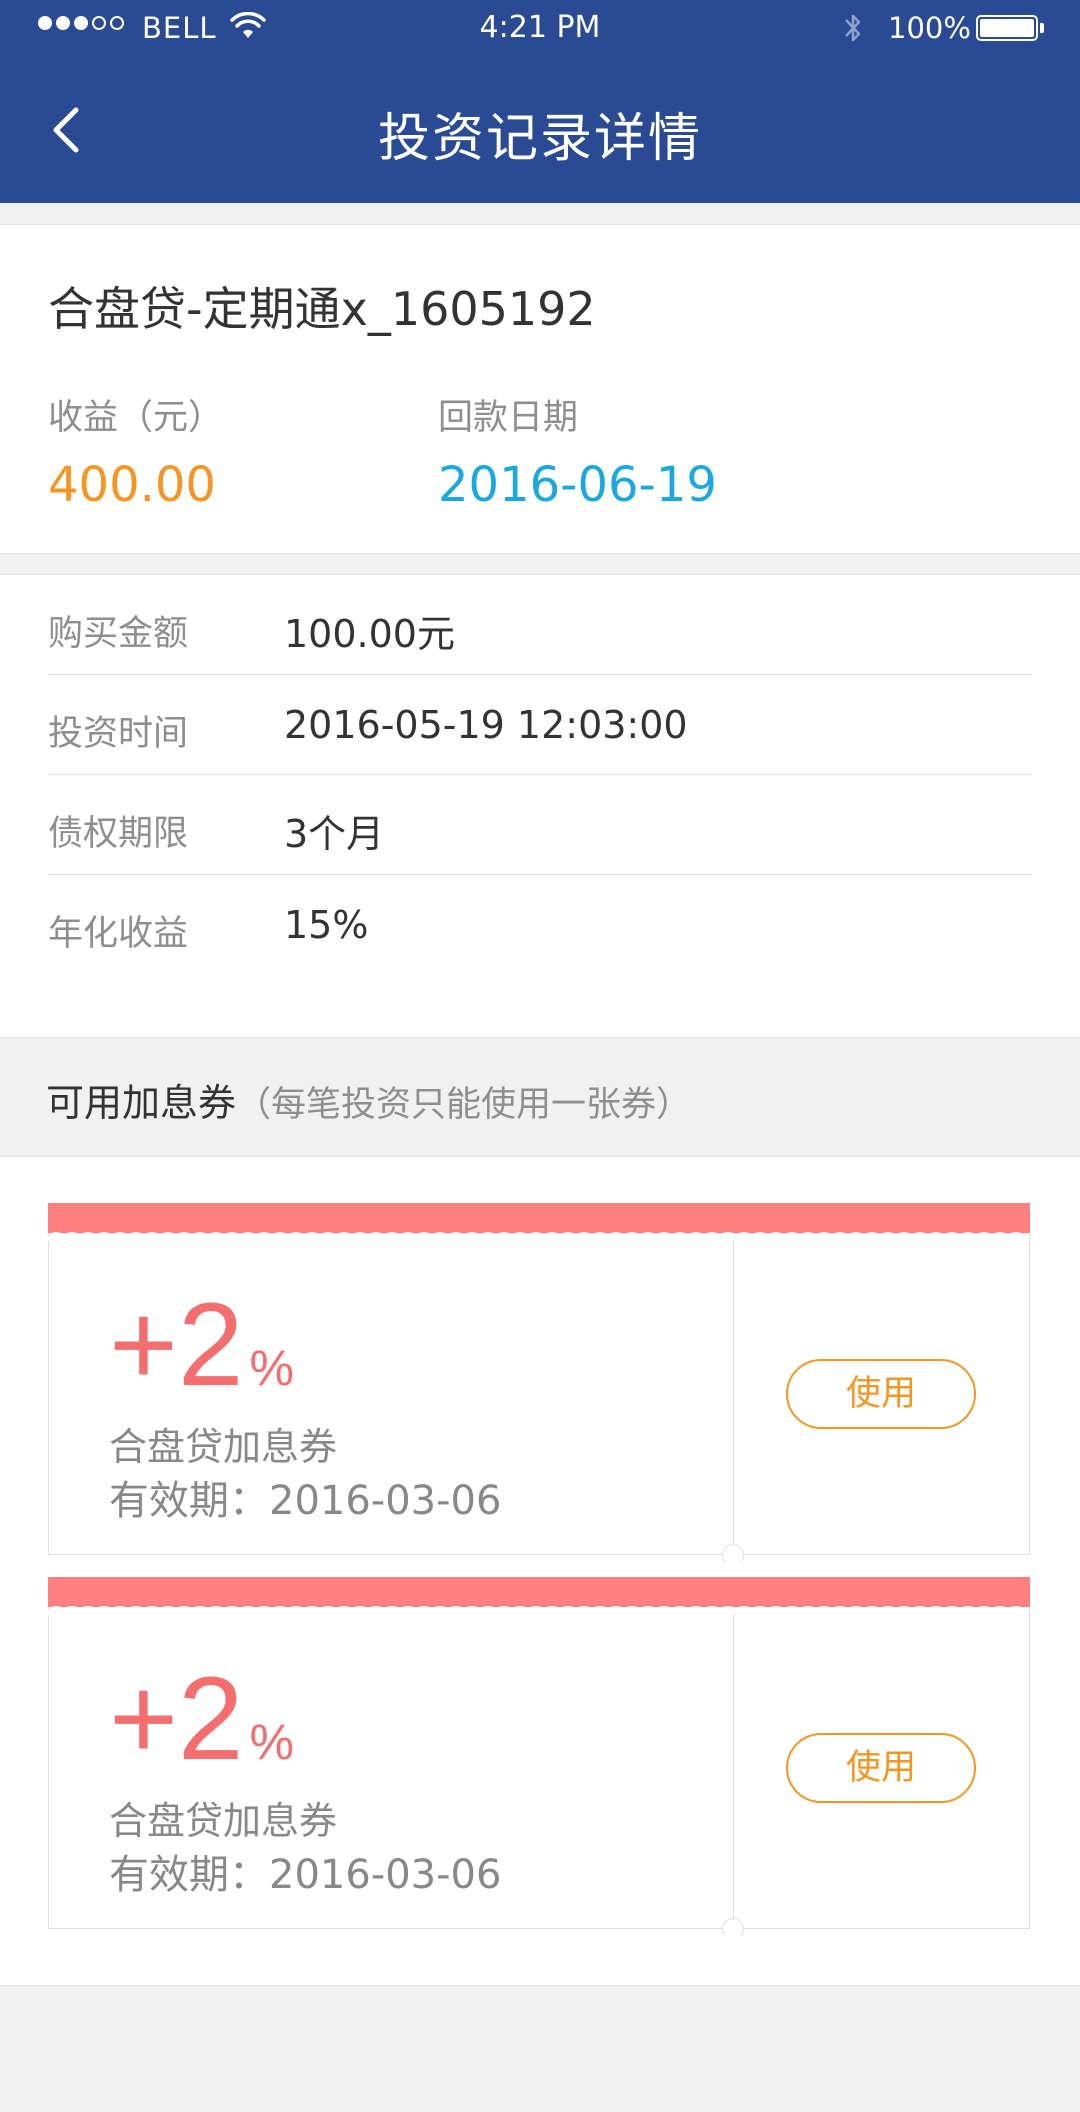 The width and height of the screenshot is (1080, 2112). Describe the element at coordinates (326, 925) in the screenshot. I see `detail-value: 15%` at that location.